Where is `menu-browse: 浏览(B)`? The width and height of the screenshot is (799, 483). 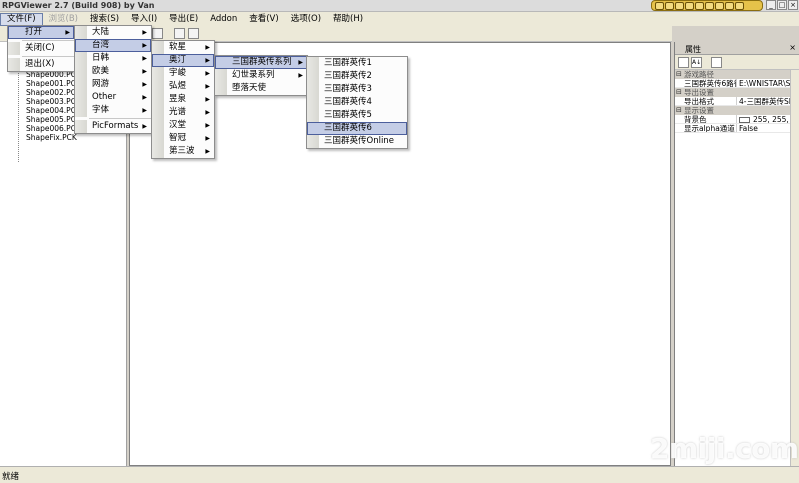 menu-browse: 浏览(B) is located at coordinates (63, 19).